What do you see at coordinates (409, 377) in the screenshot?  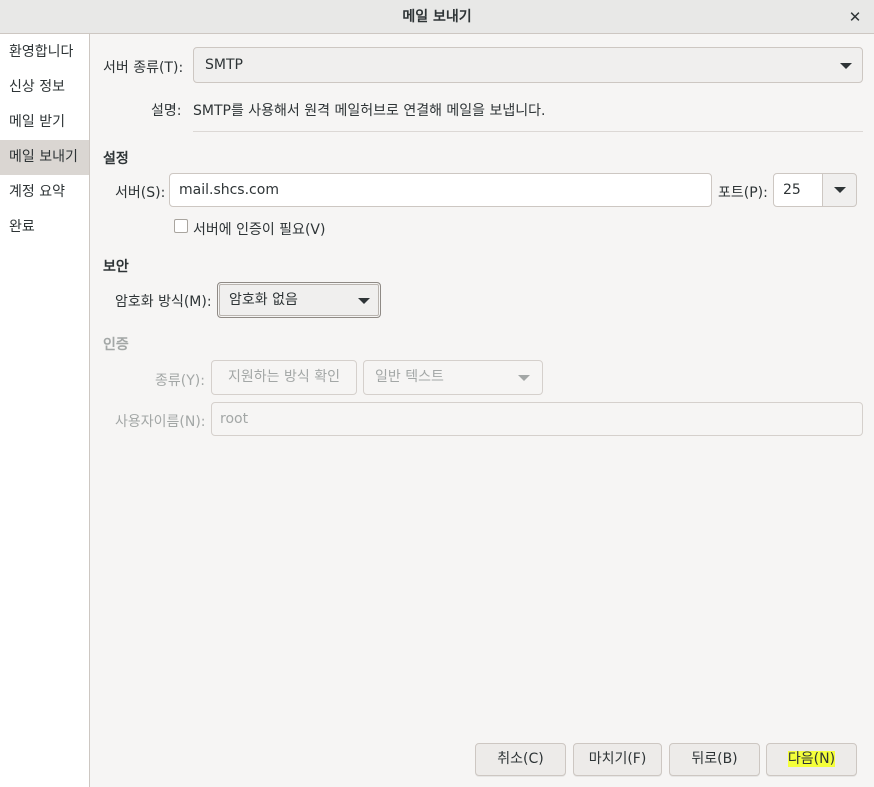 I see `auth-type-value: 일반 텍스트` at bounding box center [409, 377].